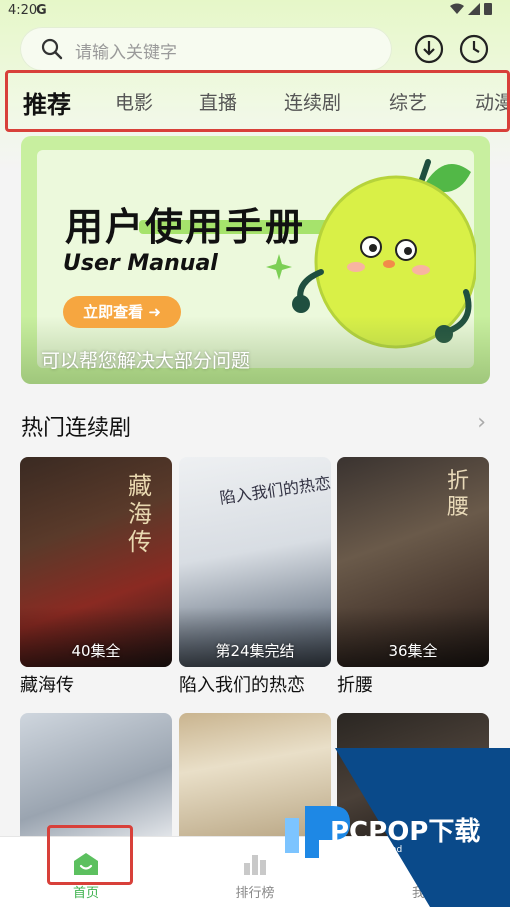 This screenshot has width=510, height=908. What do you see at coordinates (218, 101) in the screenshot?
I see `tab-live: 直播` at bounding box center [218, 101].